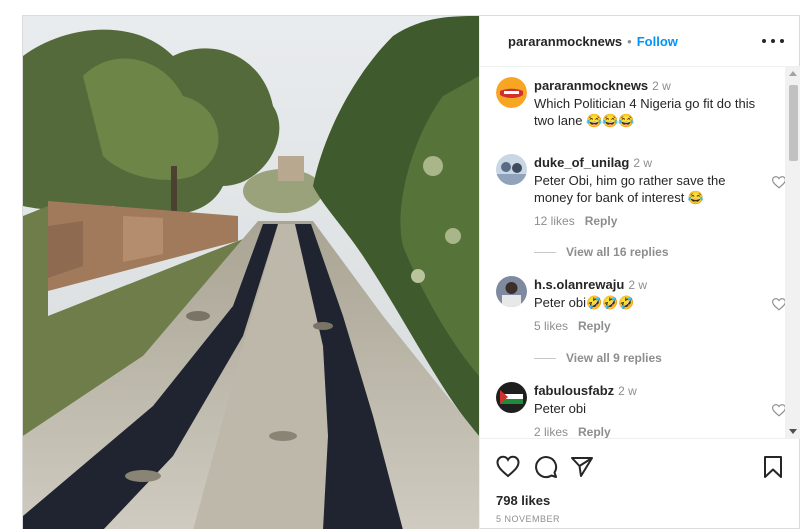  Describe the element at coordinates (554, 221) in the screenshot. I see `comment-likes: 12 likes` at that location.